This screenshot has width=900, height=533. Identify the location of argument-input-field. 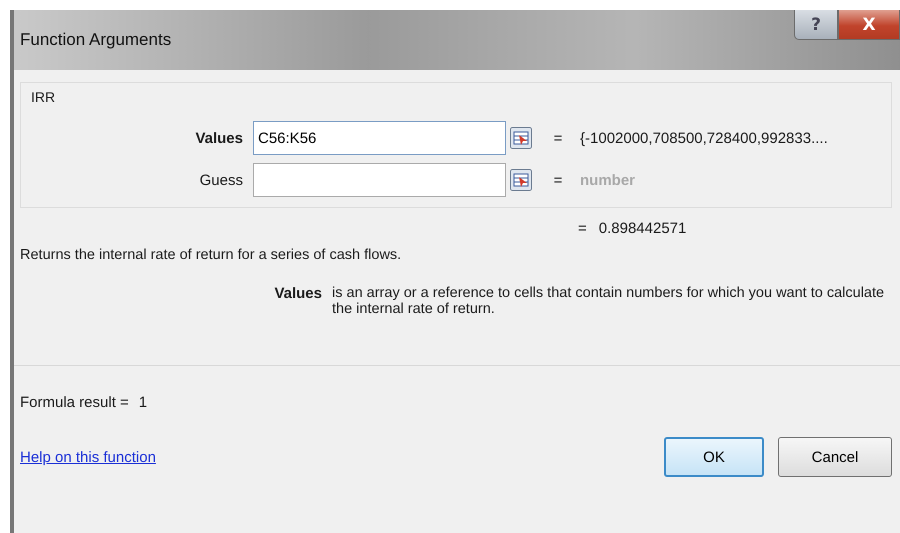
(379, 180).